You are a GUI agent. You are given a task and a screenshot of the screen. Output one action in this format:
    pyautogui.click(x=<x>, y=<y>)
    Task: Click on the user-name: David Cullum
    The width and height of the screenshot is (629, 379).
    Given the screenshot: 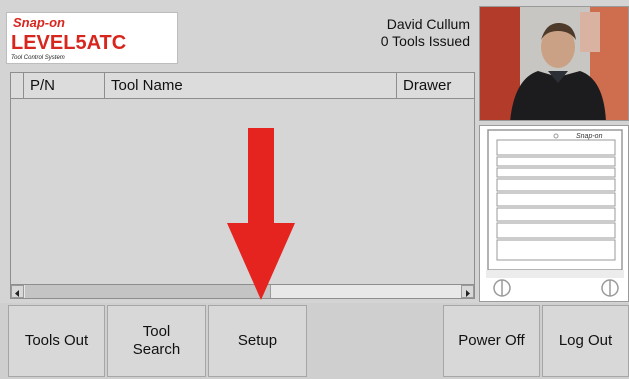 What is the action you would take?
    pyautogui.click(x=428, y=24)
    